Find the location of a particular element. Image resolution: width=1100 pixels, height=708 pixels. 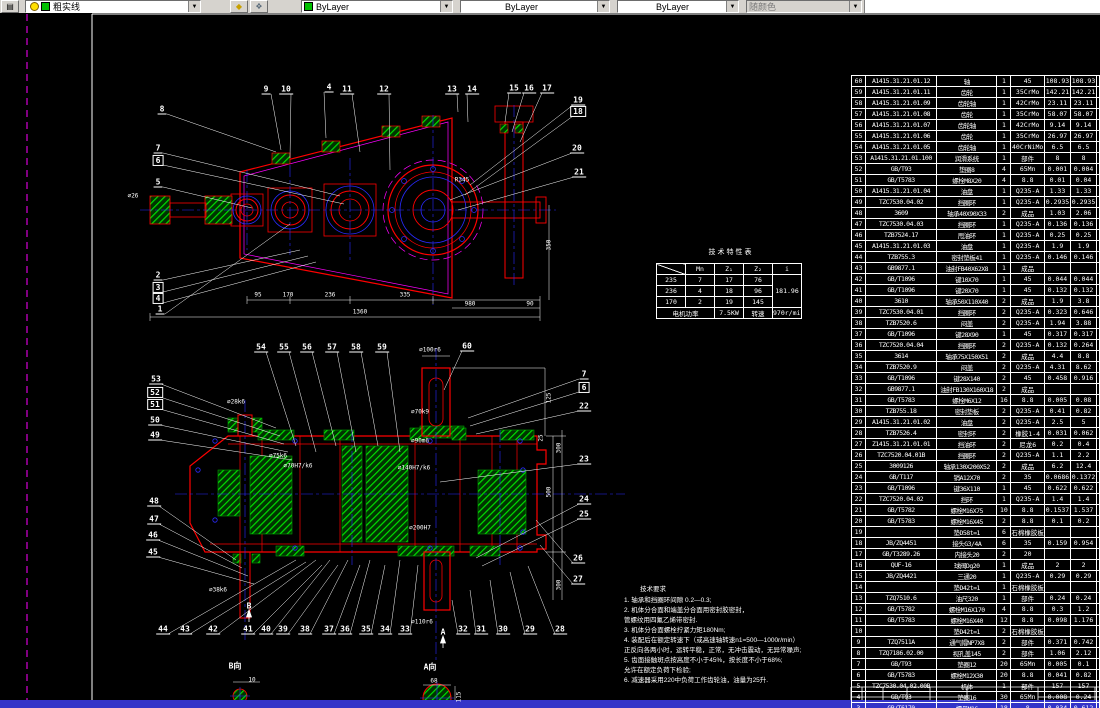

bom-row: 24 GB/T117 销A12X70 2 35 0.0686 0.1372 is located at coordinates (975, 477).